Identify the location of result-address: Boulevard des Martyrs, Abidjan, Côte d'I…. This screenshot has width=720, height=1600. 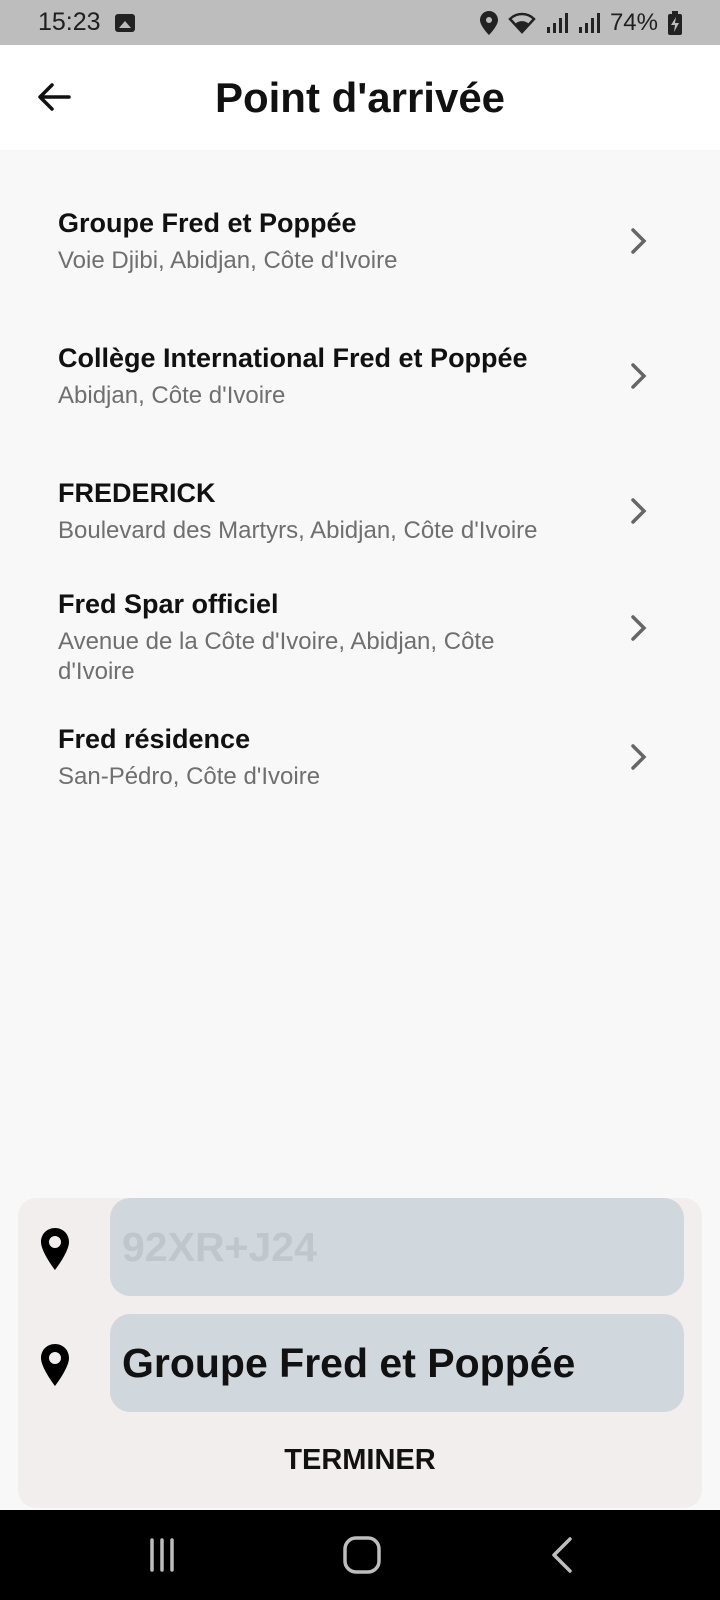
(298, 530).